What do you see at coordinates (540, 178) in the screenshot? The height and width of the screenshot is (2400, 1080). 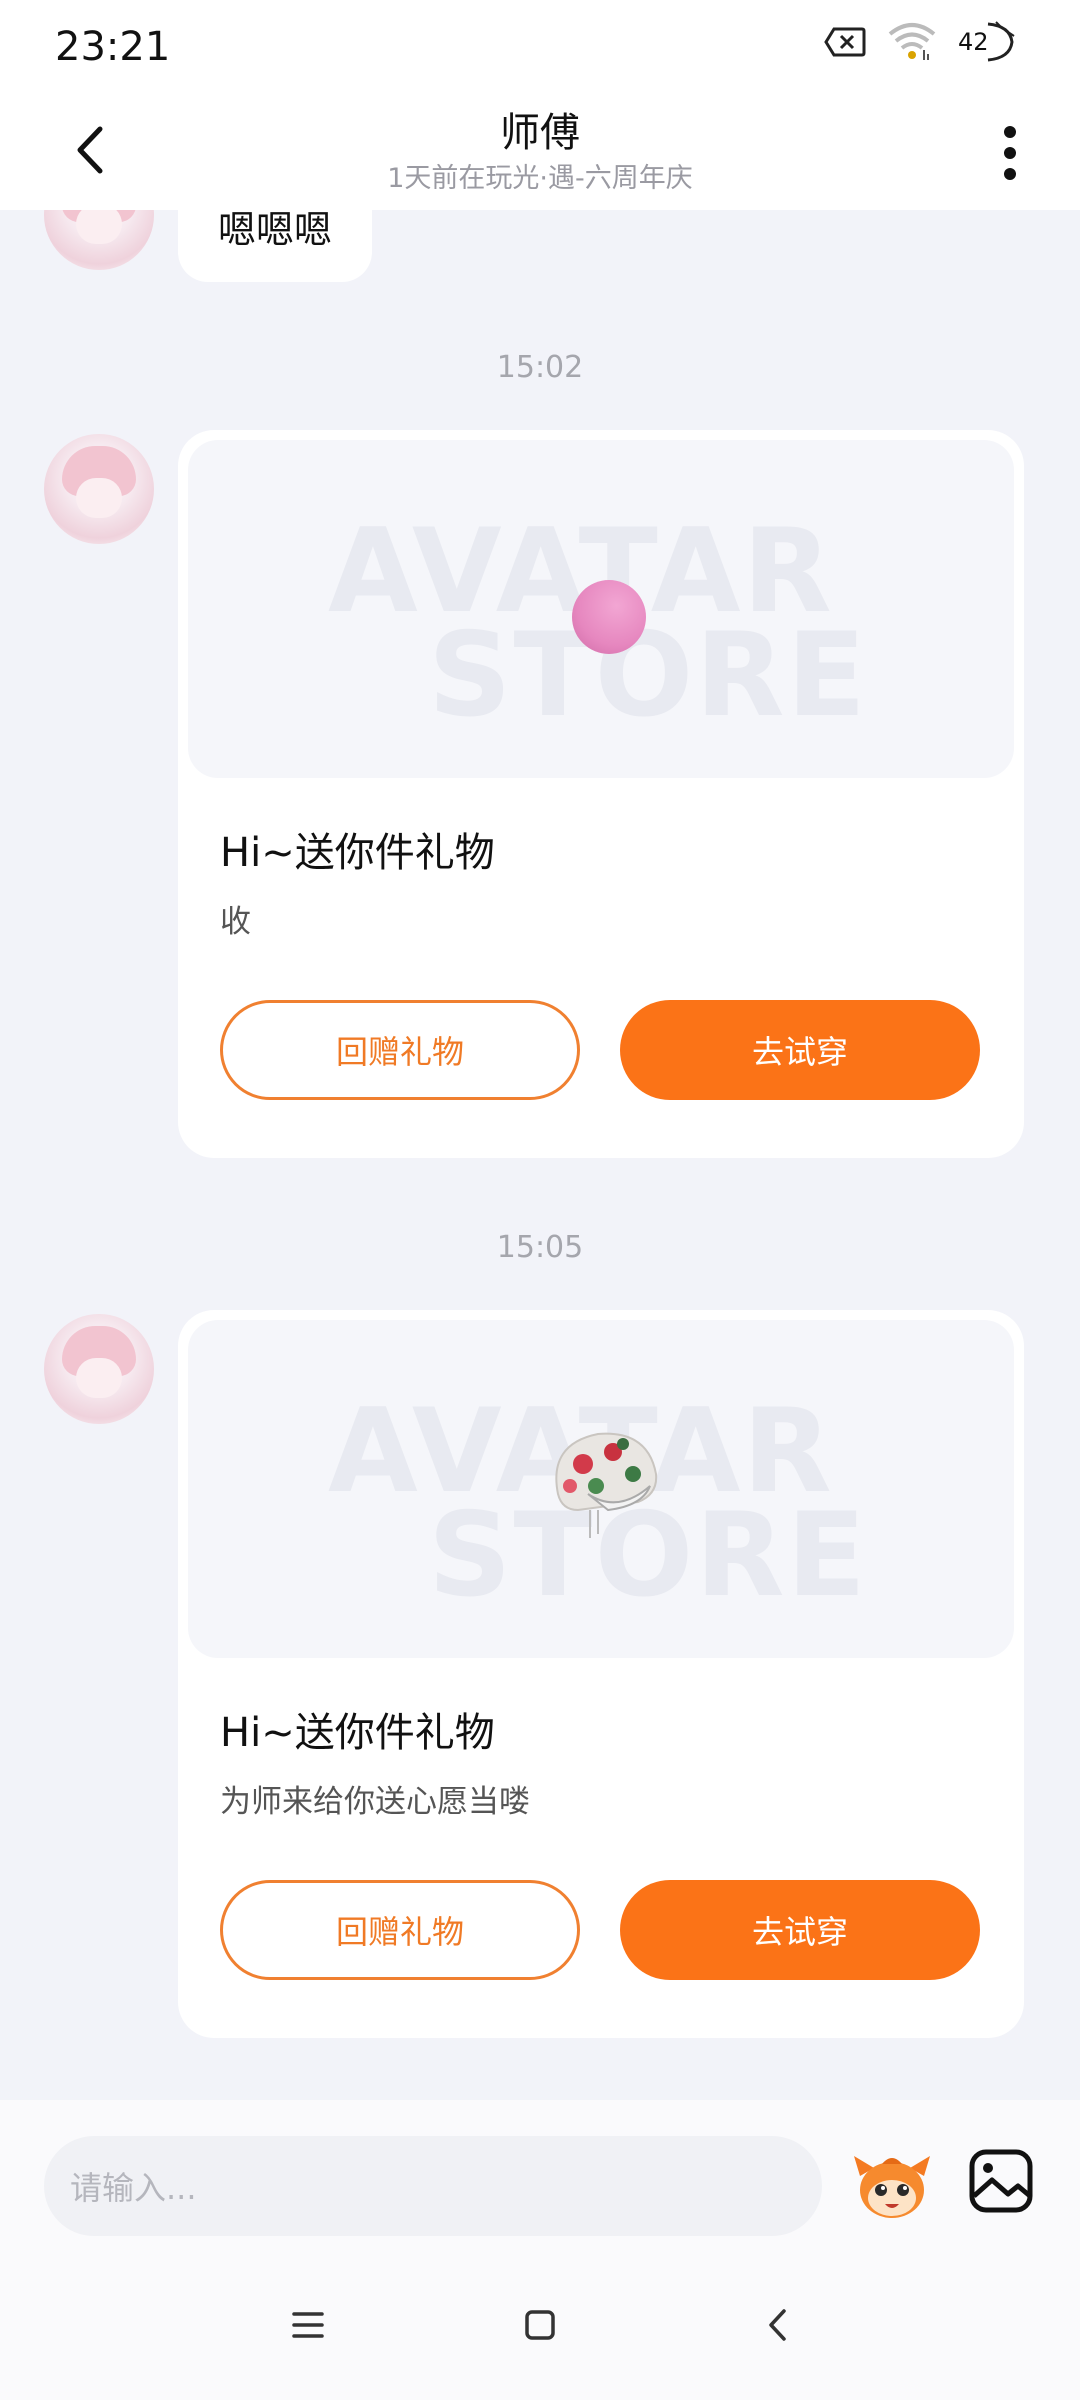 I see `contact-status: 1天前在玩光·遇-六周年庆` at bounding box center [540, 178].